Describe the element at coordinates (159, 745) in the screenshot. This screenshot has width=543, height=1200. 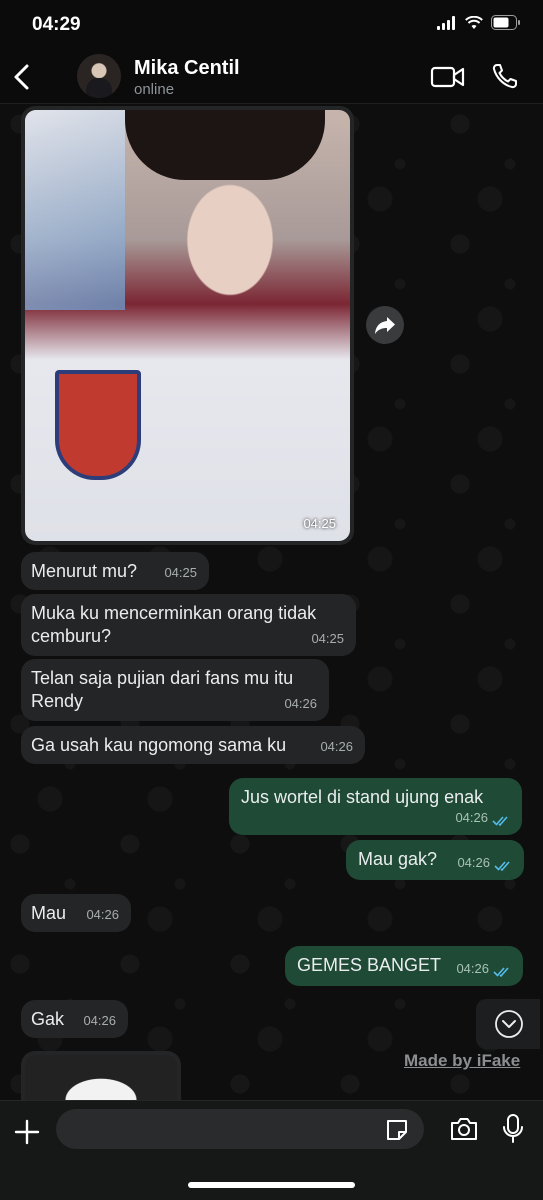
I see `message-text: Ga usah kau ngomong sama ku` at that location.